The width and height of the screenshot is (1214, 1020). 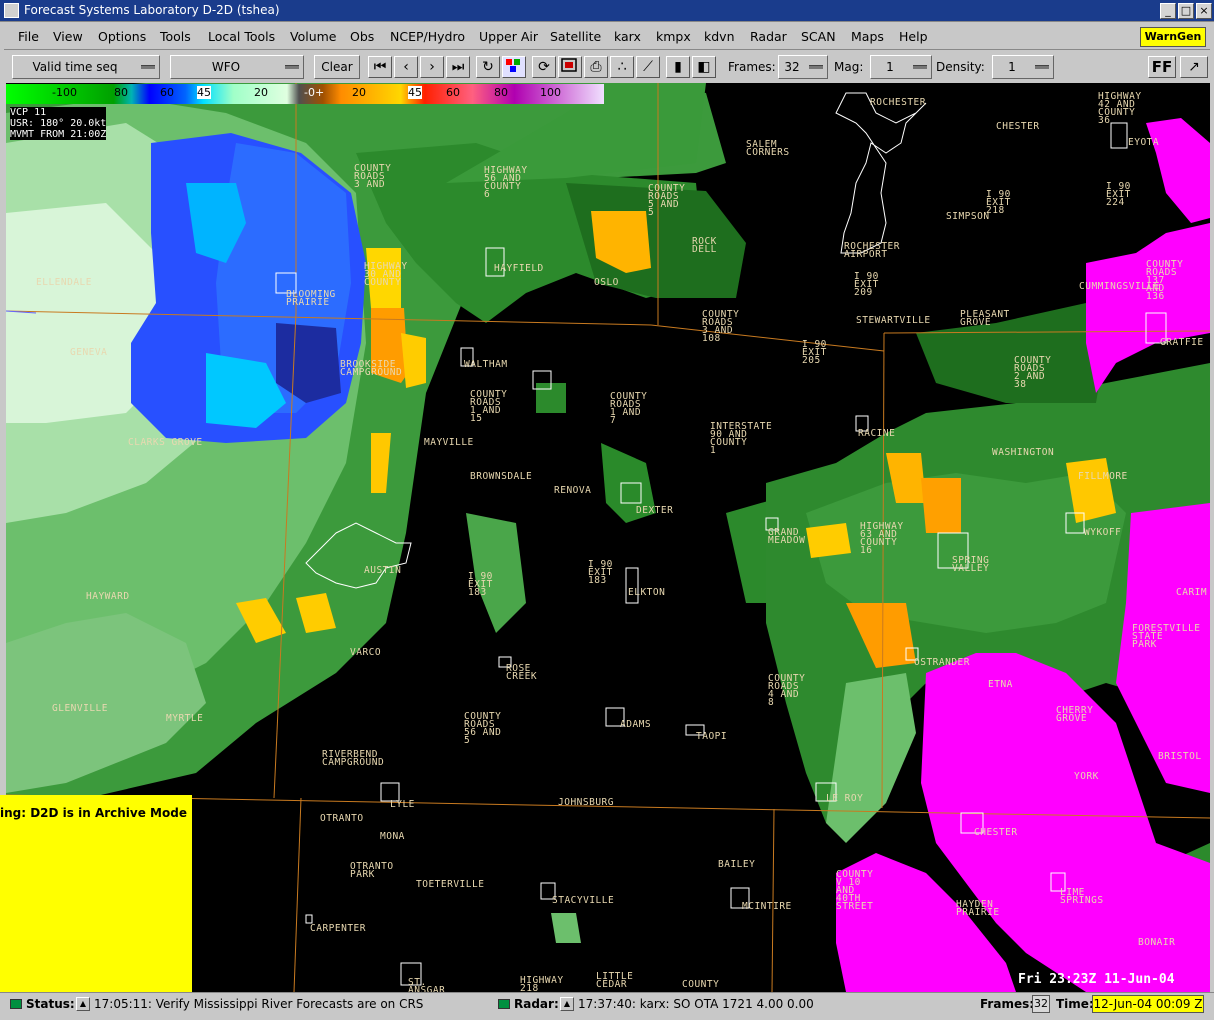 What do you see at coordinates (622, 67) in the screenshot?
I see `points-icon: ∴` at bounding box center [622, 67].